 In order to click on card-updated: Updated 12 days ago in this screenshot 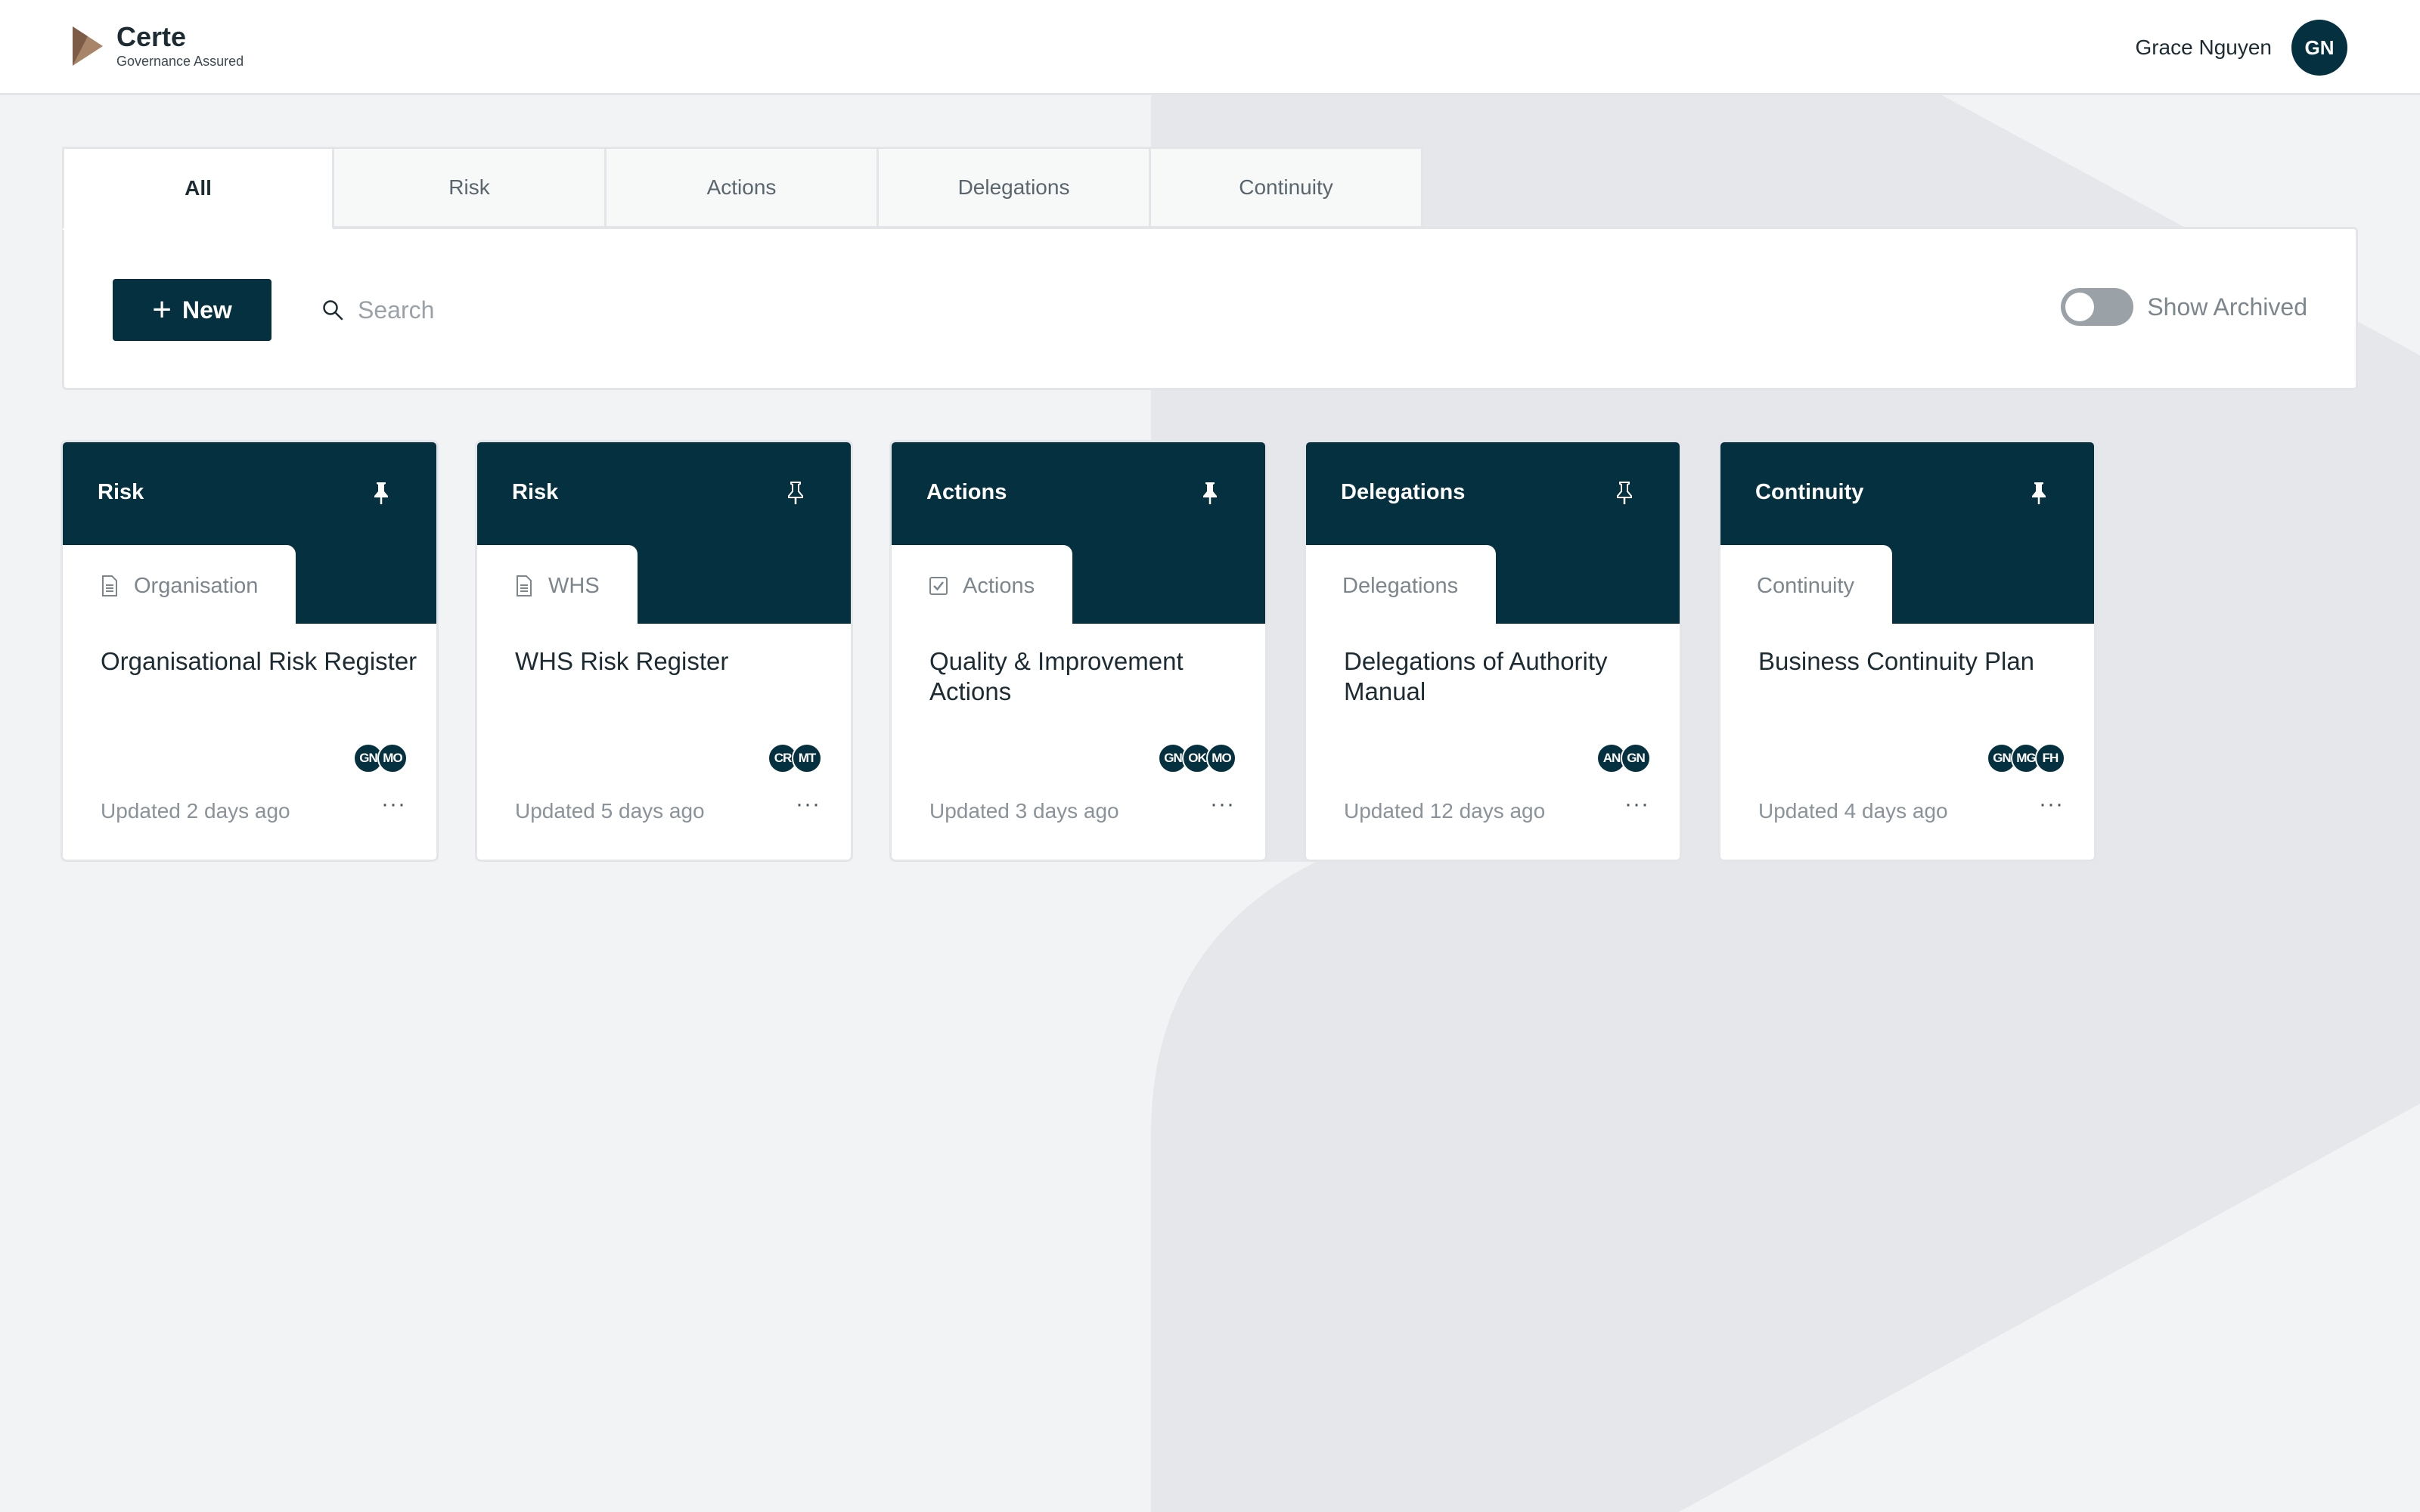, I will do `click(1445, 811)`.